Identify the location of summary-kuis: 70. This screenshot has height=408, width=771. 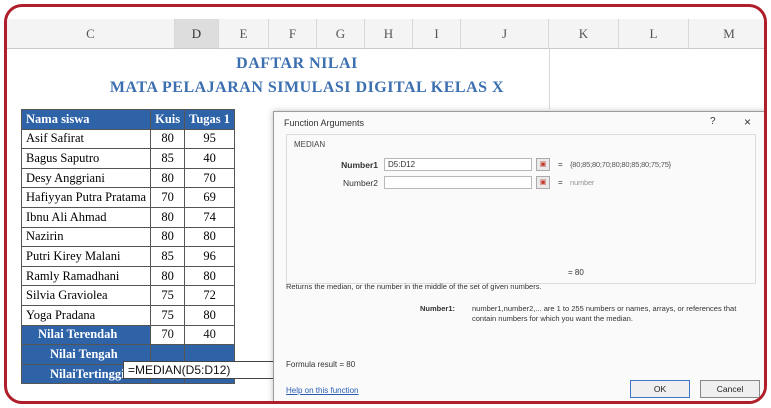
(168, 335).